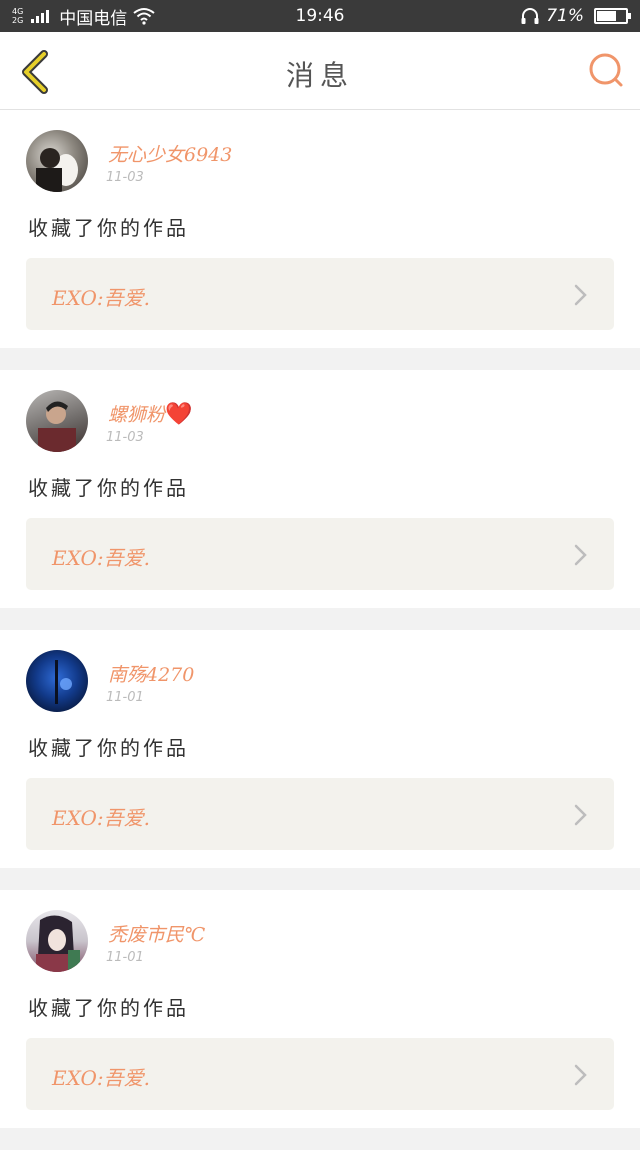 The width and height of the screenshot is (640, 1150). Describe the element at coordinates (18, 11) in the screenshot. I see `network-type-top: 4G` at that location.